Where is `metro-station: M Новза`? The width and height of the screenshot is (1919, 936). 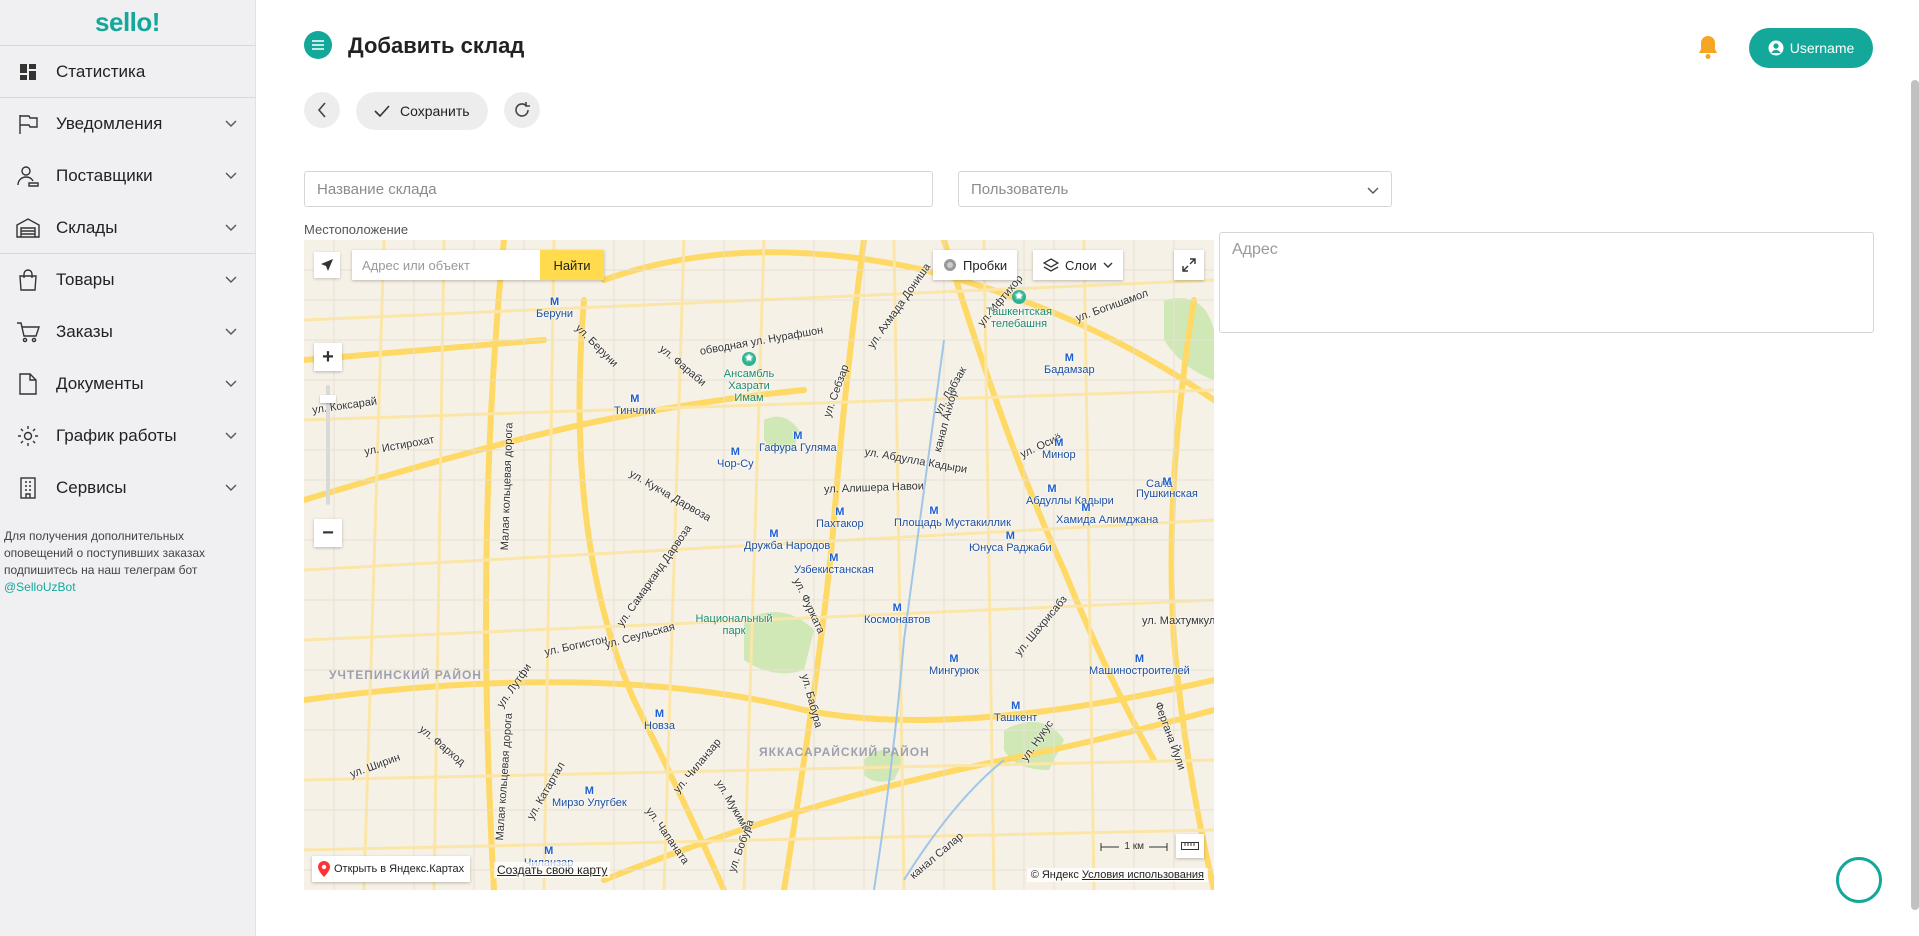 metro-station: M Новза is located at coordinates (659, 720).